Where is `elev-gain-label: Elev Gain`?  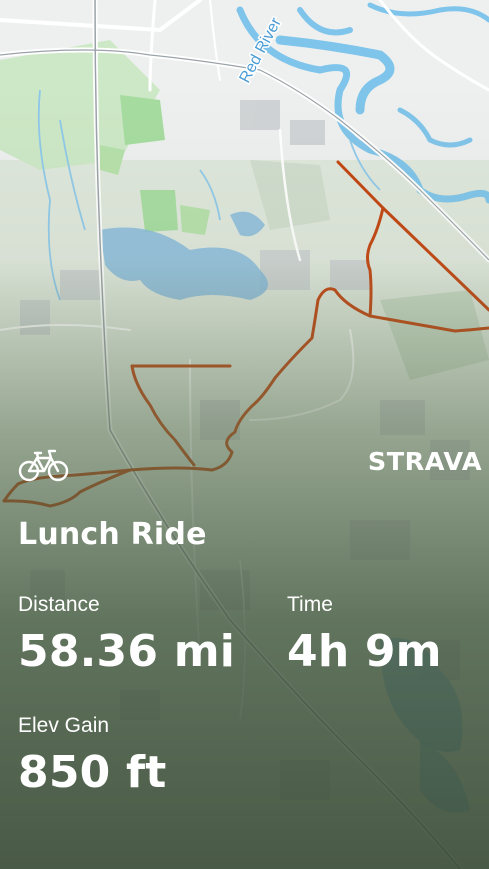 elev-gain-label: Elev Gain is located at coordinates (64, 725).